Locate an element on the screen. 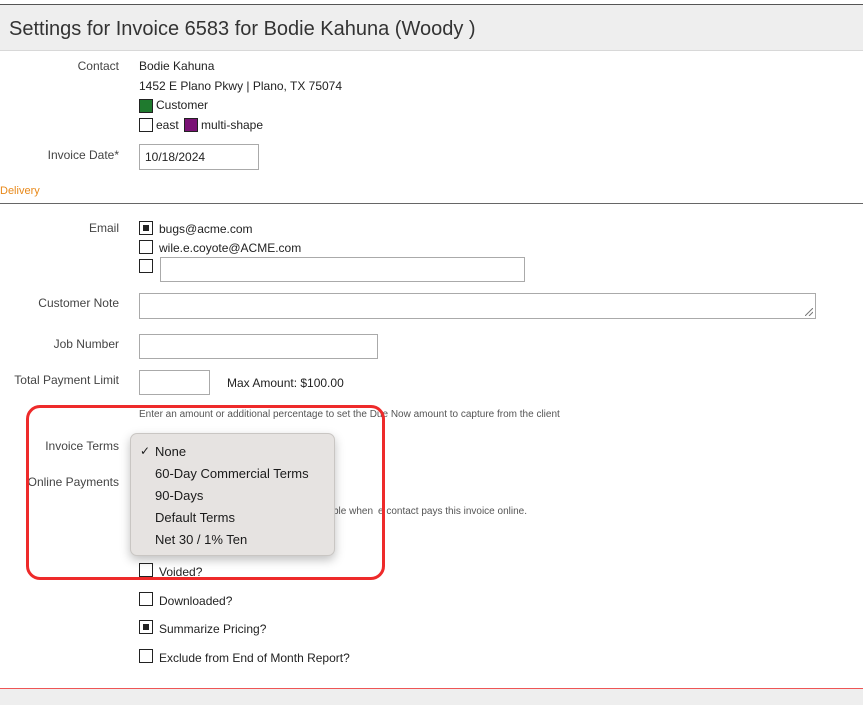 The image size is (863, 705). invoice-date-label: Invoice Date* is located at coordinates (83, 155).